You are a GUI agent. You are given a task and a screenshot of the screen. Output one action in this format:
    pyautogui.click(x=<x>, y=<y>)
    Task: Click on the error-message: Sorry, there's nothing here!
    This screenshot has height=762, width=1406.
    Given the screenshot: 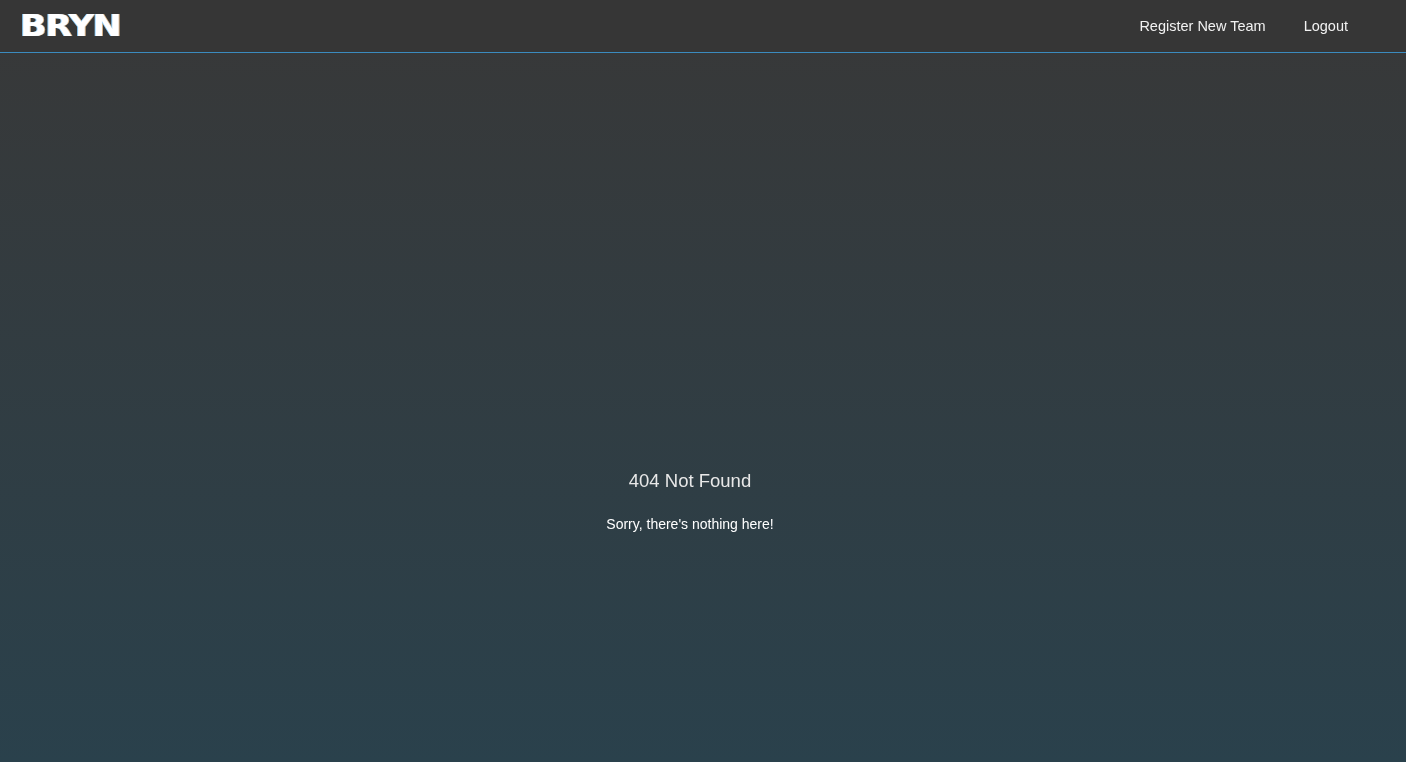 What is the action you would take?
    pyautogui.click(x=690, y=524)
    